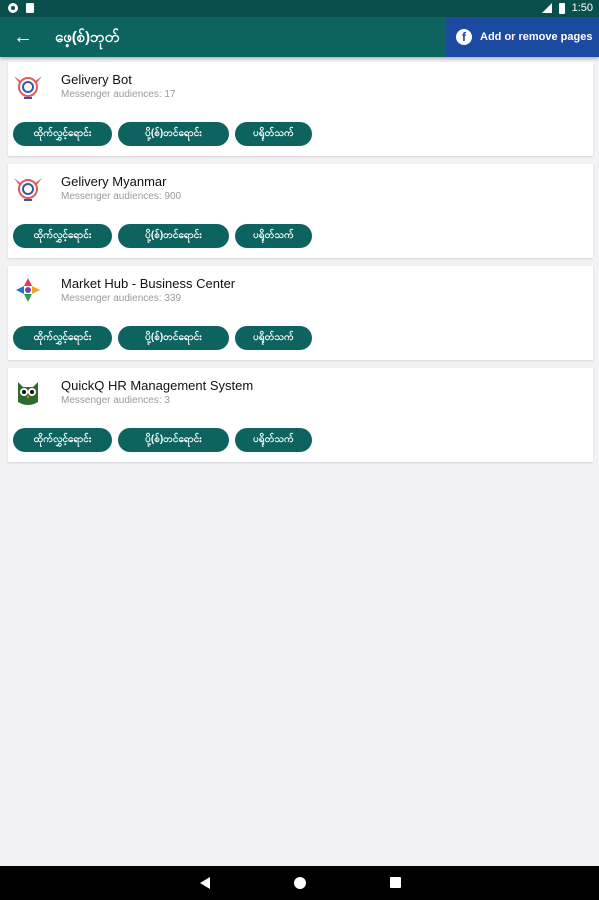 The height and width of the screenshot is (900, 599). I want to click on page-name: Market Hub - Business Center, so click(148, 283).